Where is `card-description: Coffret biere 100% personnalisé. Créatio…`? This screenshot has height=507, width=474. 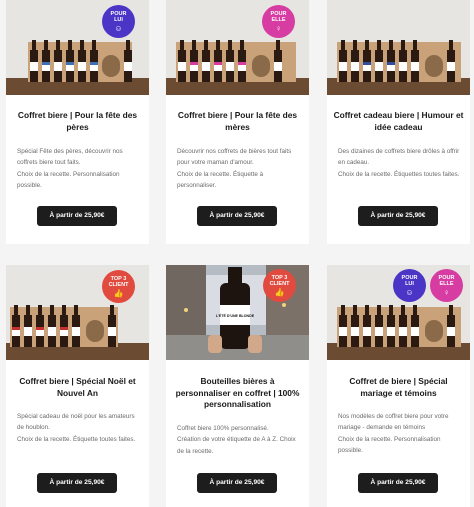
card-description: Coffret biere 100% personnalisé. Créatio… is located at coordinates (236, 440).